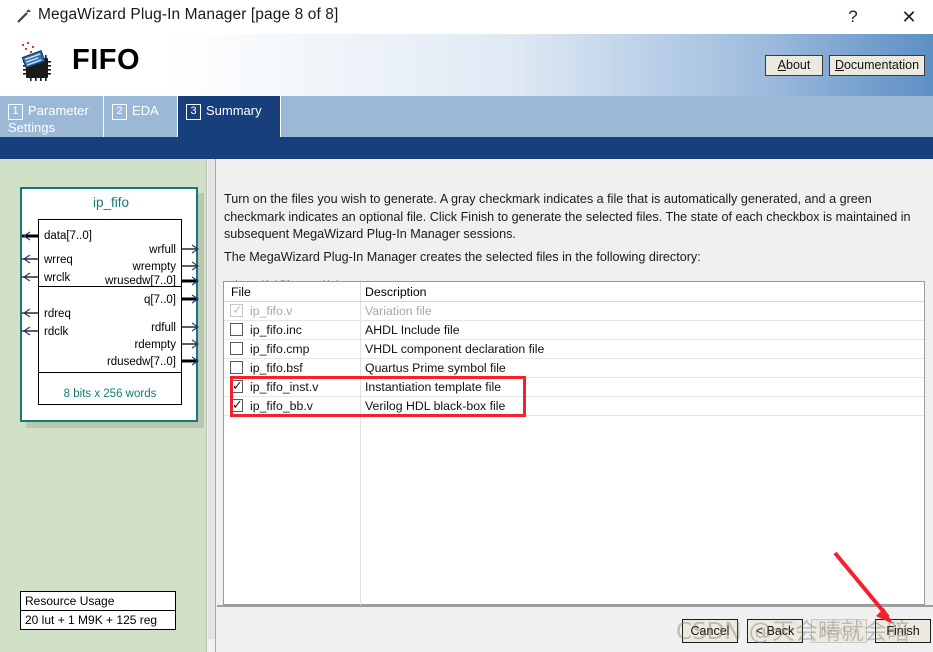  I want to click on doc-label: ocumentation, so click(881, 65).